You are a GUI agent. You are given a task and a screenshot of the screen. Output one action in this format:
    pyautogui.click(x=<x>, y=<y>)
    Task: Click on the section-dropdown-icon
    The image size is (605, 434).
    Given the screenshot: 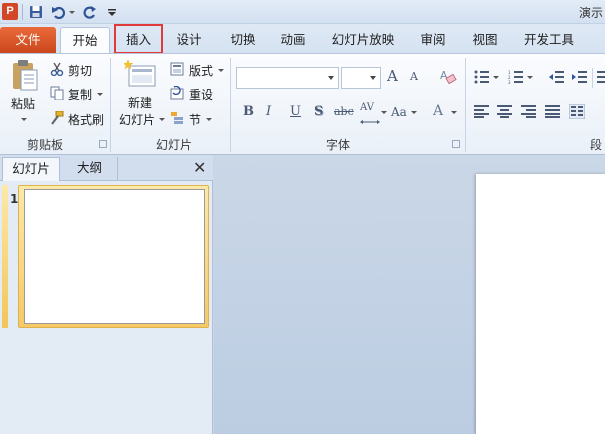 What is the action you would take?
    pyautogui.click(x=209, y=119)
    